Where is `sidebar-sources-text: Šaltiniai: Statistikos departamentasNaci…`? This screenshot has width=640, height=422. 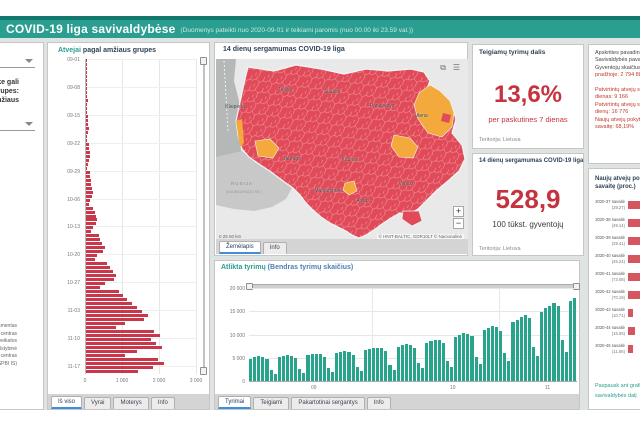
sidebar-sources-text: Šaltiniai: Statistikos departamentasNaci… is located at coordinates (8, 345).